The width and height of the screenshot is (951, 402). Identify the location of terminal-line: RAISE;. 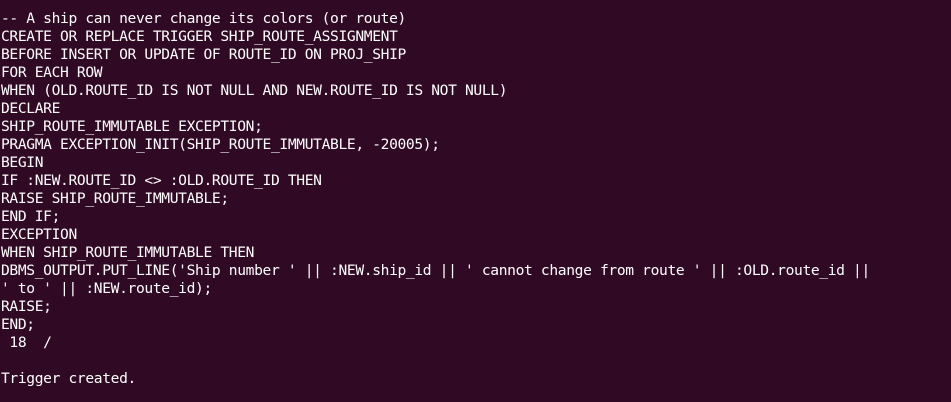
(26, 306).